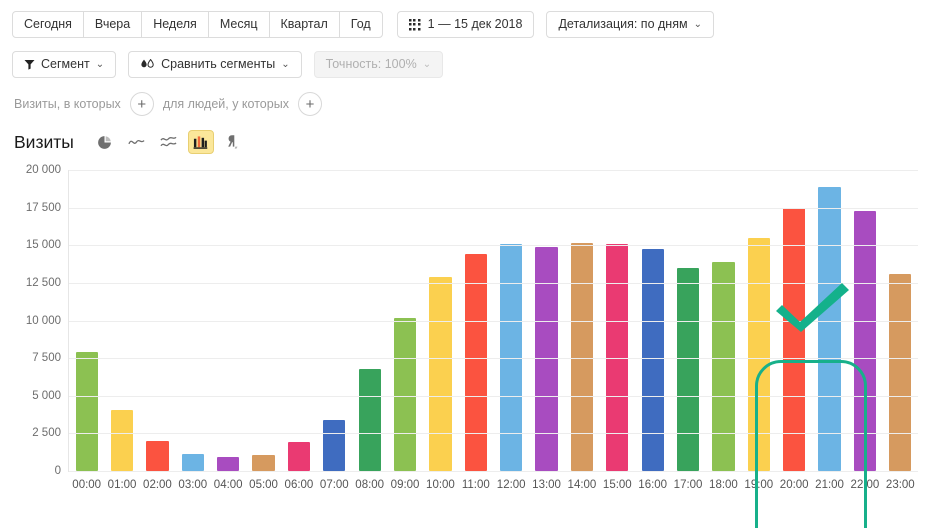 The image size is (930, 528). I want to click on x-axis-tick-label: 16:00, so click(653, 485).